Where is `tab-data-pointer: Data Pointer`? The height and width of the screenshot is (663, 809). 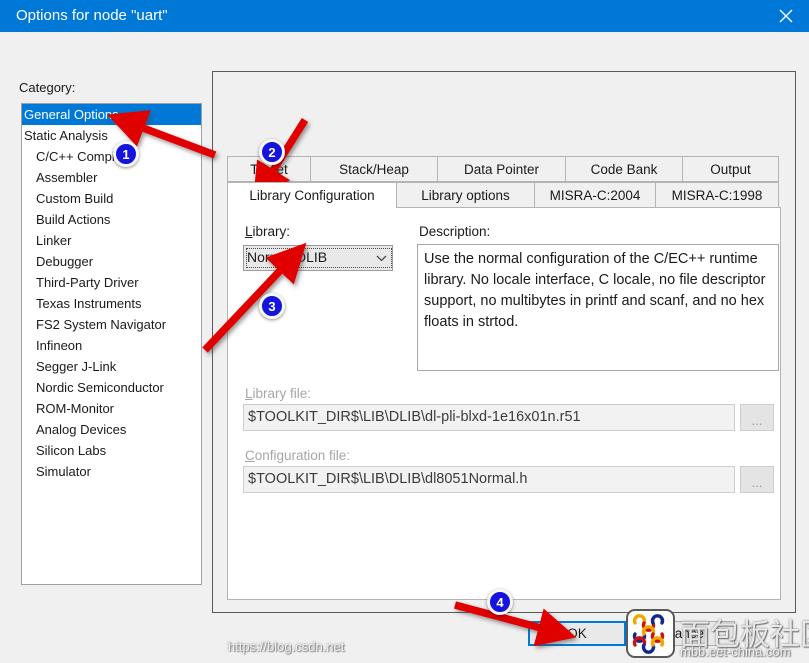
tab-data-pointer: Data Pointer is located at coordinates (501, 169).